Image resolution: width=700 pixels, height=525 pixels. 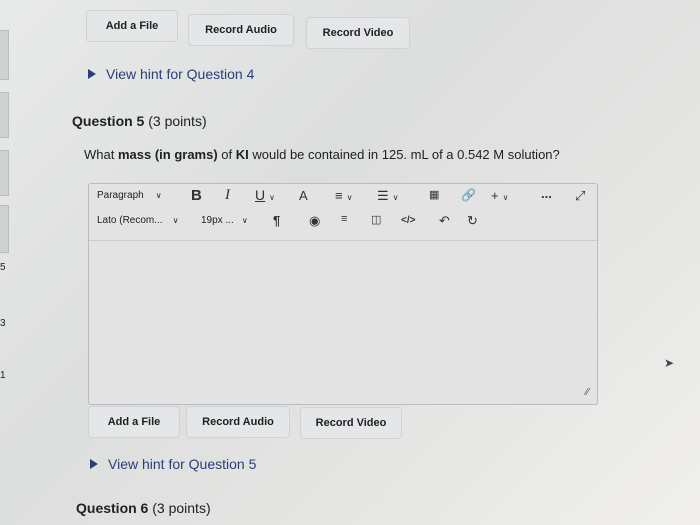 What do you see at coordinates (376, 219) in the screenshot?
I see `find-replace-icon: ◫` at bounding box center [376, 219].